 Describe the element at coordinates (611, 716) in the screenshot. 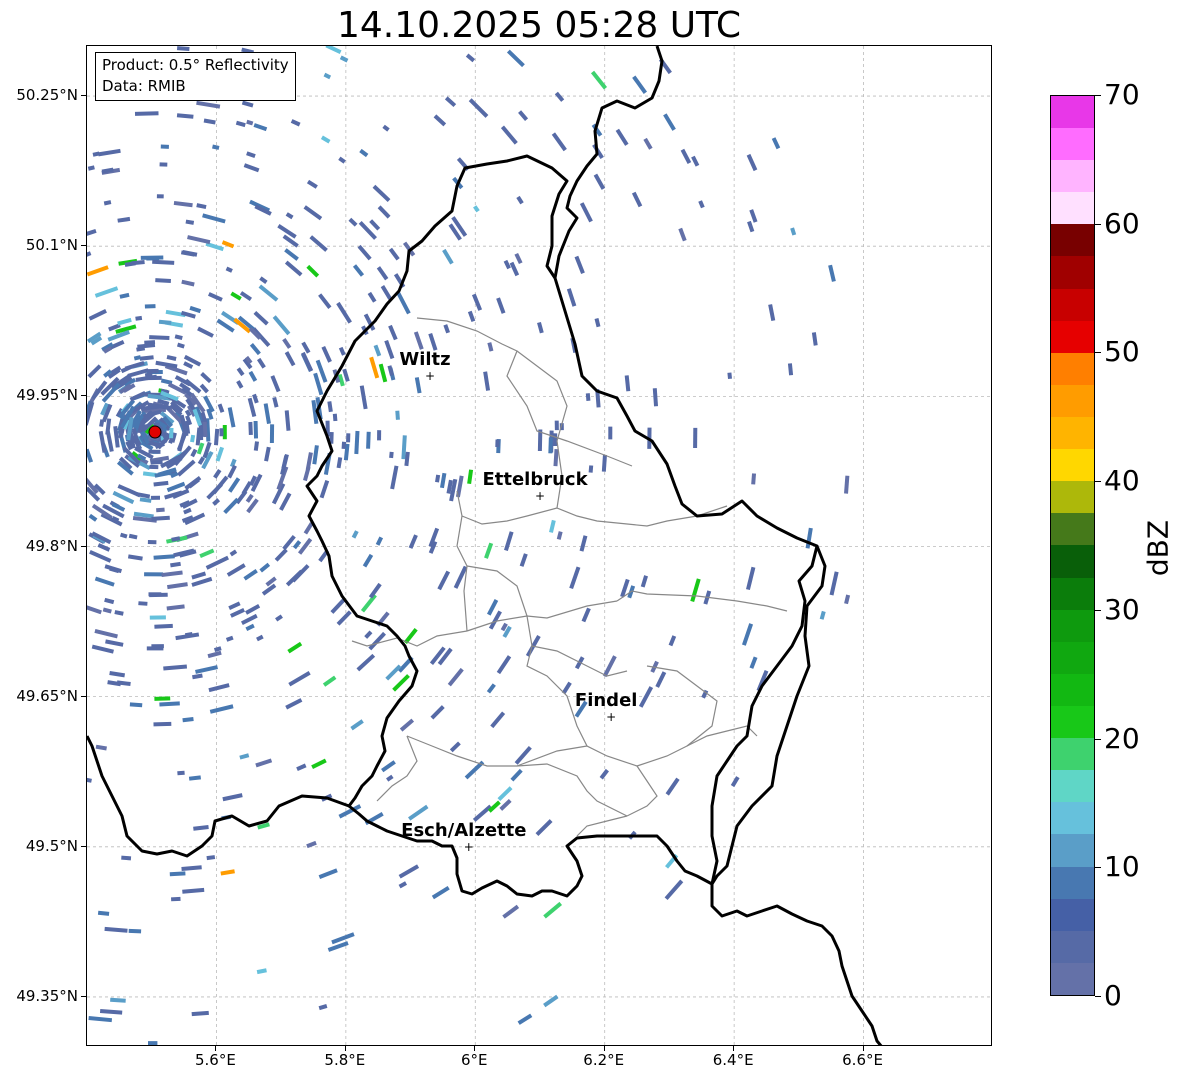

I see `city-marker: +` at that location.